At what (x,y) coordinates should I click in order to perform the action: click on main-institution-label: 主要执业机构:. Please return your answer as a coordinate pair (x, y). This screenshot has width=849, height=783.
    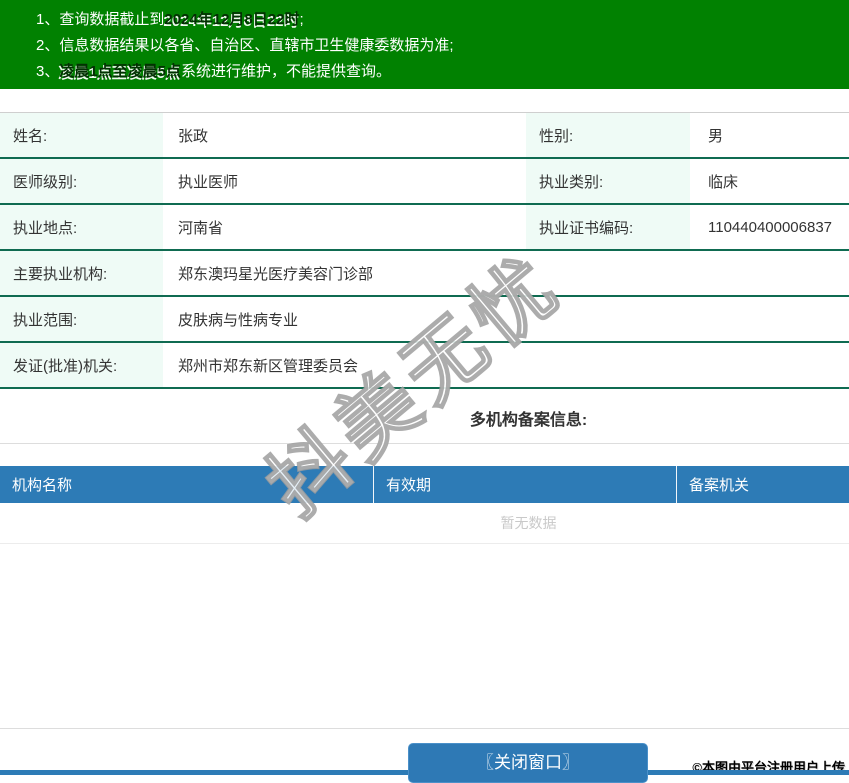
    Looking at the image, I should click on (81, 273).